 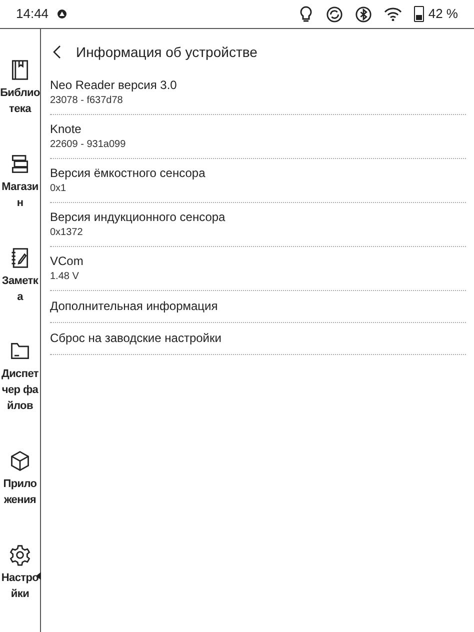 What do you see at coordinates (258, 137) in the screenshot?
I see `settings-item: Knote 22609 - 931a099` at bounding box center [258, 137].